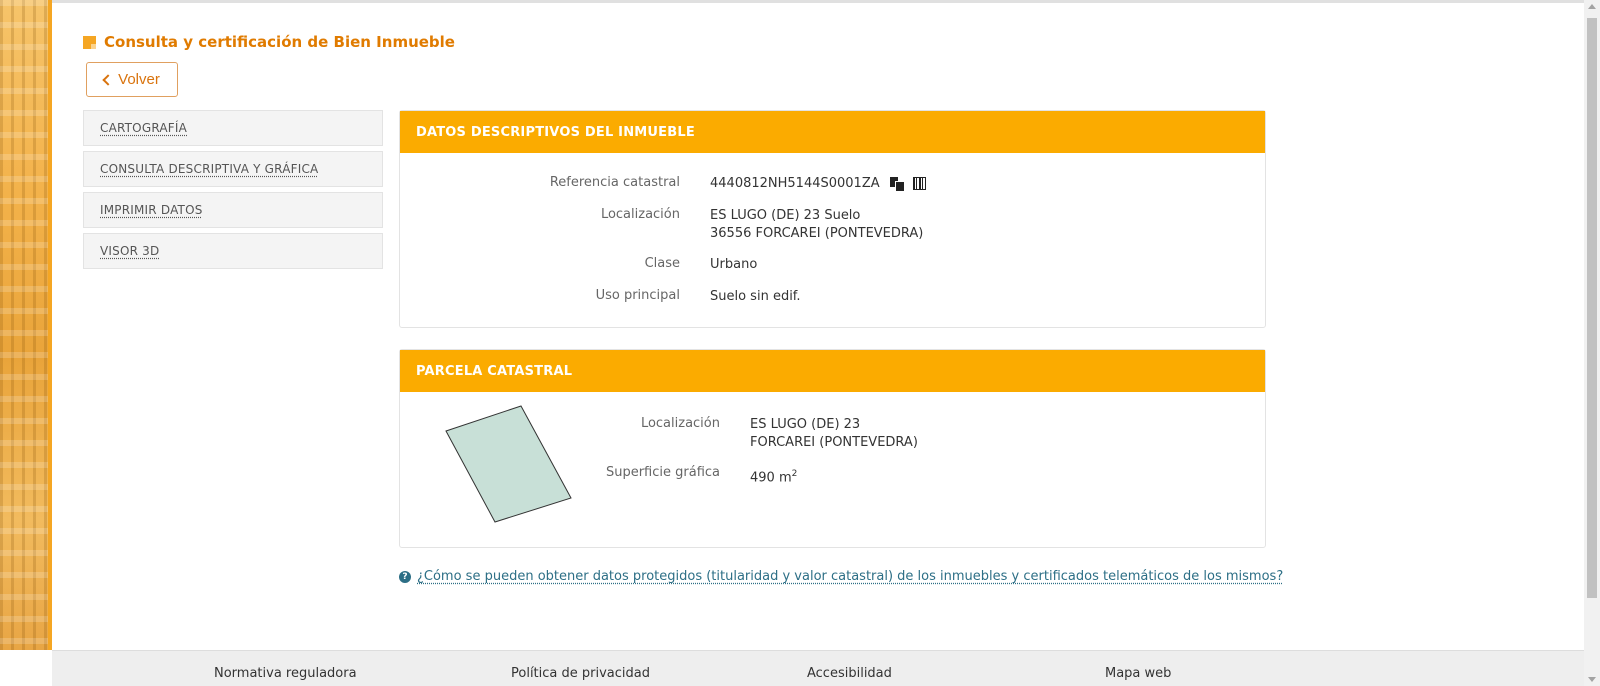  What do you see at coordinates (209, 169) in the screenshot?
I see `side-item-label: CONSULTA DESCRIPTIVA Y GRÁFICA` at bounding box center [209, 169].